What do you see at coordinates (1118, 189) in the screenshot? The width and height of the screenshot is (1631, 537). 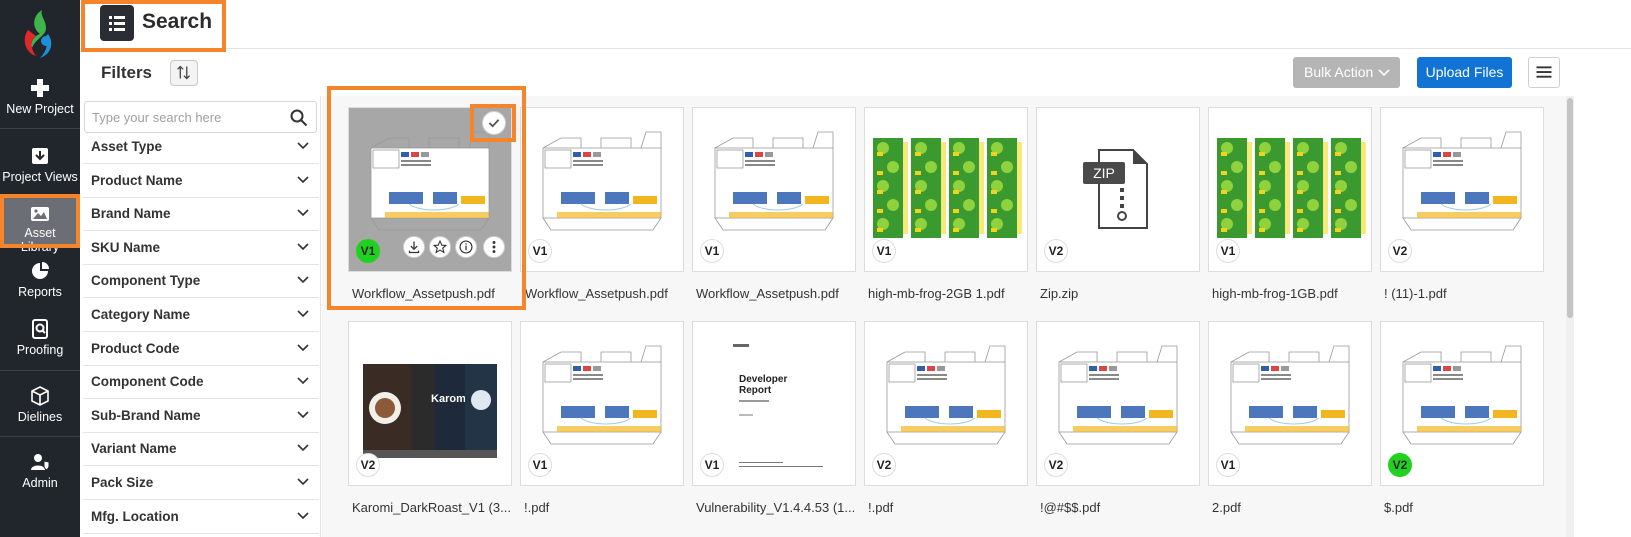 I see `asset-card: ZIP V2` at bounding box center [1118, 189].